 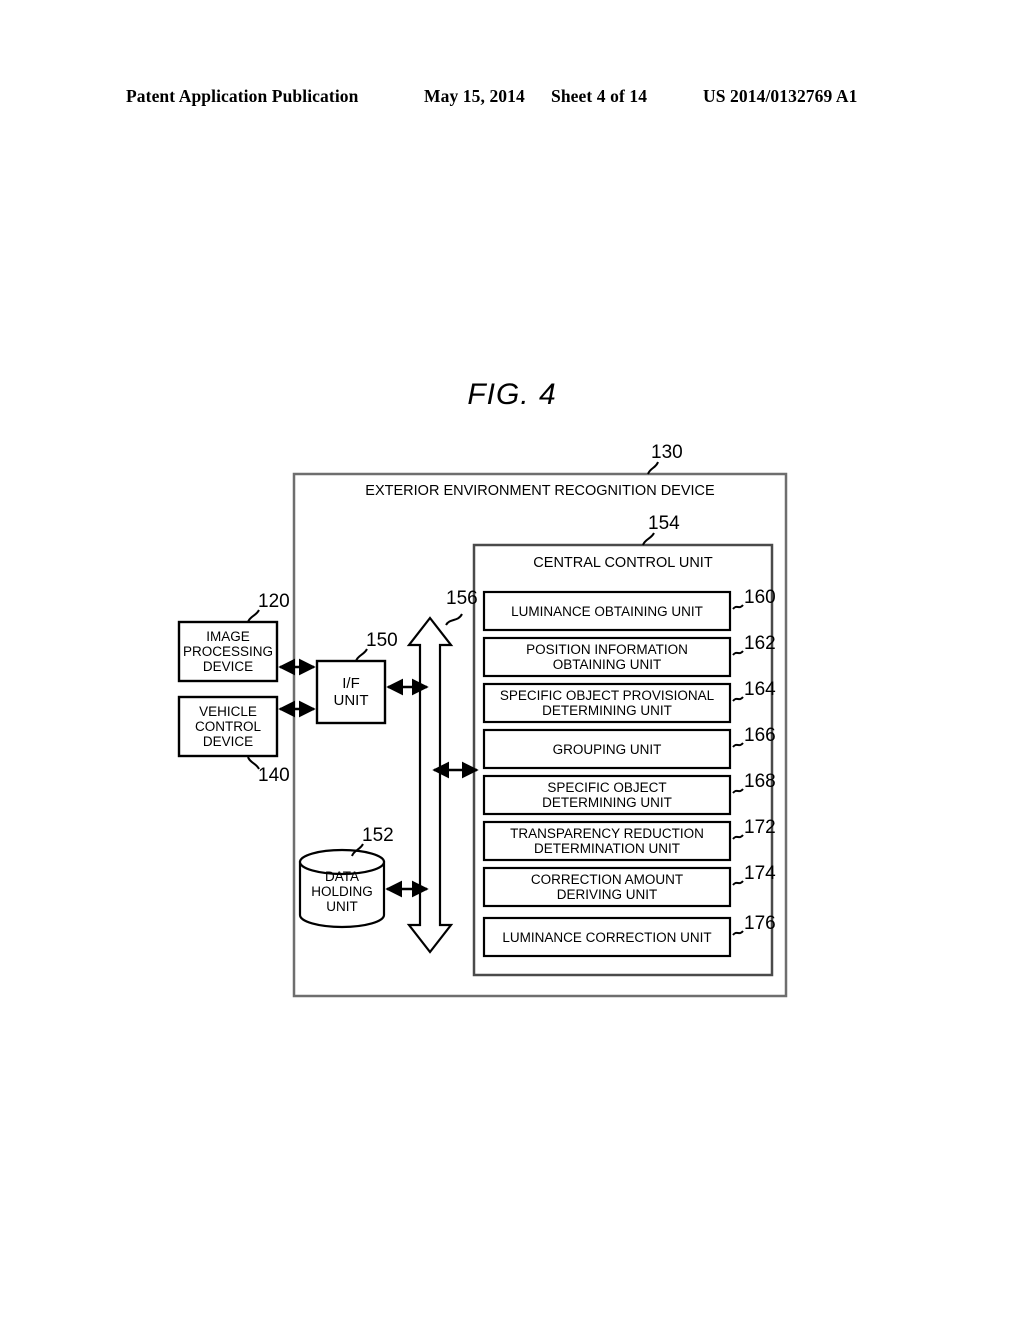 I want to click on unit-label-position-information-obtaining: POSITION INFORMATION OBTAINING UNIT, so click(x=607, y=657).